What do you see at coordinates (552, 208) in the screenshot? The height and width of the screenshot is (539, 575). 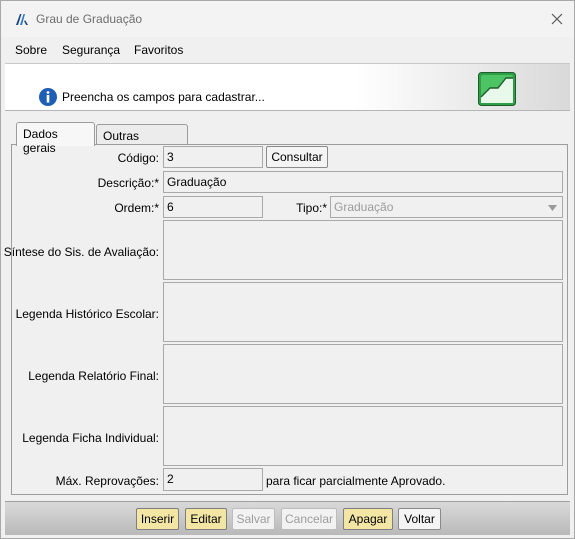 I see `chevron-down-icon` at bounding box center [552, 208].